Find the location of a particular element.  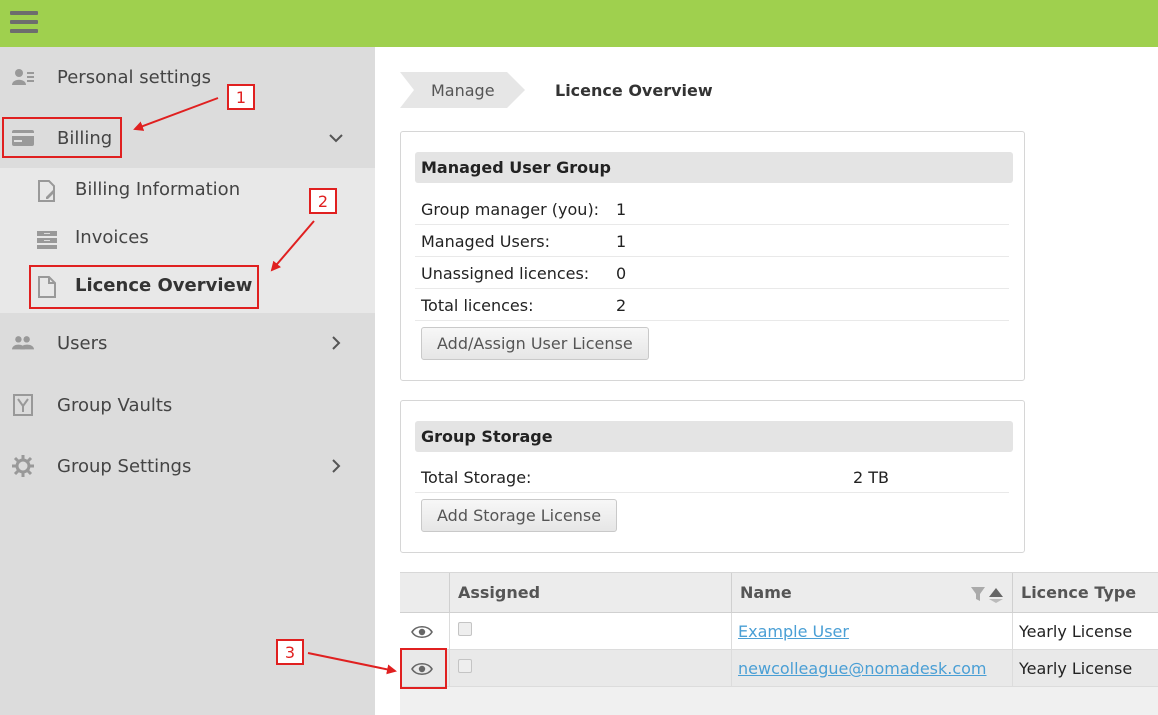

vault-icon is located at coordinates (23, 405).